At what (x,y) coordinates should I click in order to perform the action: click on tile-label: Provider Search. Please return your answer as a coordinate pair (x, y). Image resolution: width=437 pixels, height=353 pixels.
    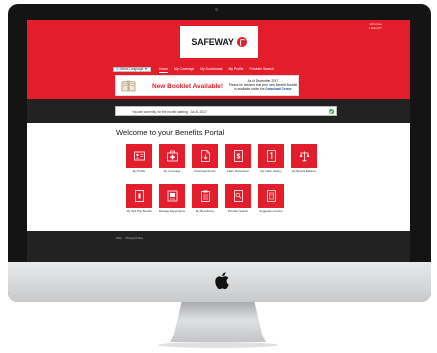
    Looking at the image, I should click on (238, 211).